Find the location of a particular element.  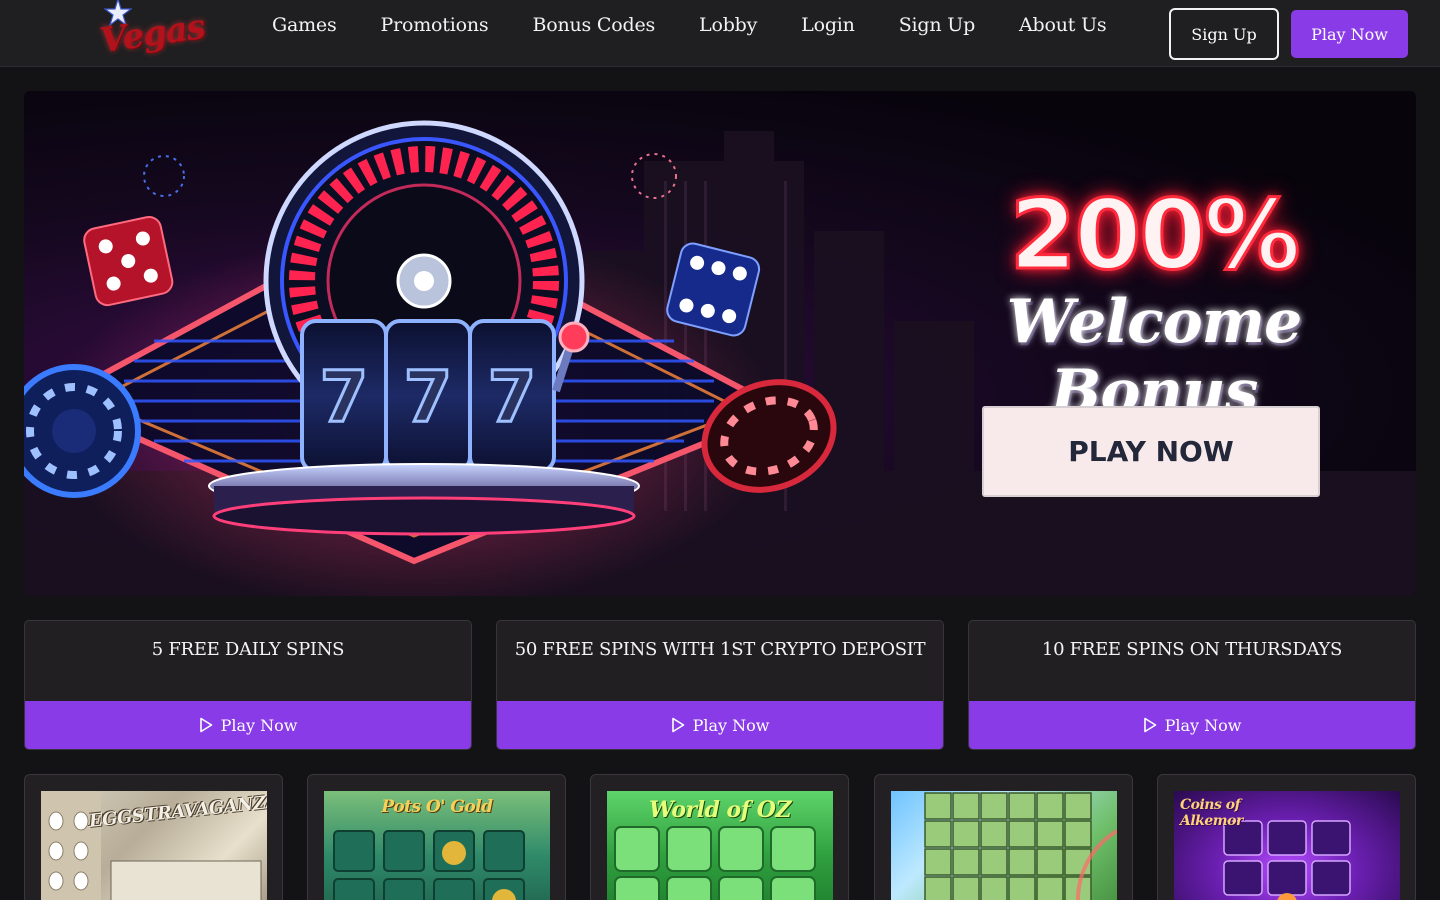

bonus-headline: 200% is located at coordinates (1155, 235).